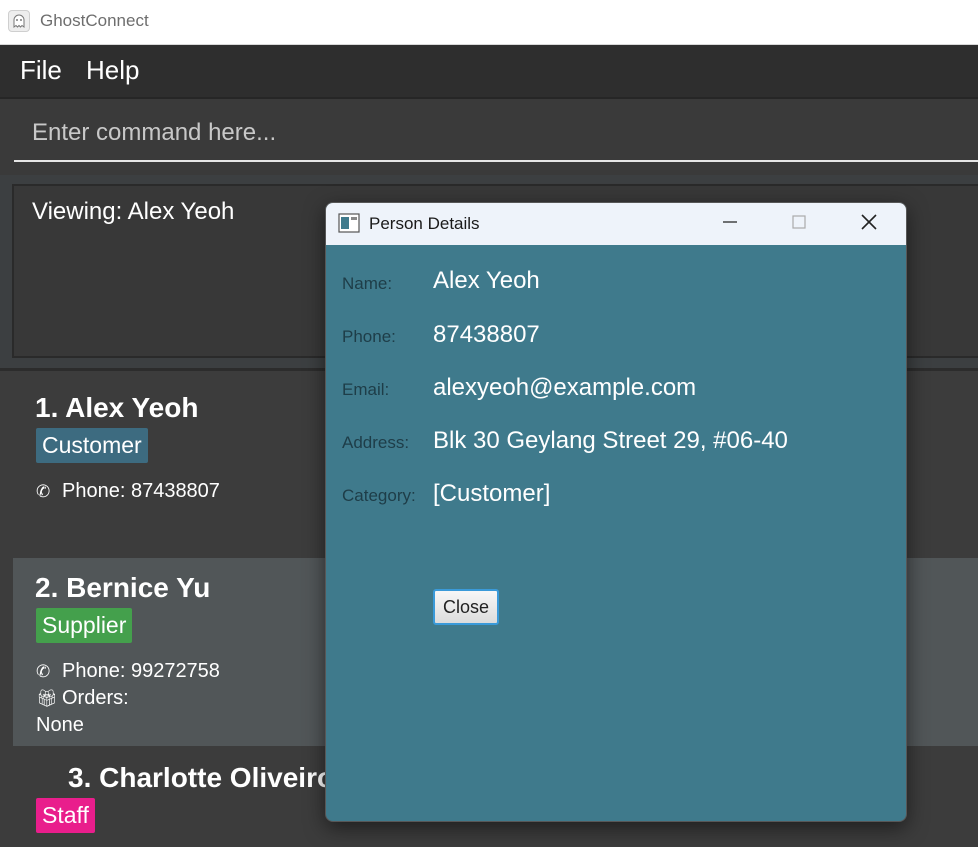 This screenshot has width=978, height=847. What do you see at coordinates (486, 334) in the screenshot?
I see `phone-value: 87438807` at bounding box center [486, 334].